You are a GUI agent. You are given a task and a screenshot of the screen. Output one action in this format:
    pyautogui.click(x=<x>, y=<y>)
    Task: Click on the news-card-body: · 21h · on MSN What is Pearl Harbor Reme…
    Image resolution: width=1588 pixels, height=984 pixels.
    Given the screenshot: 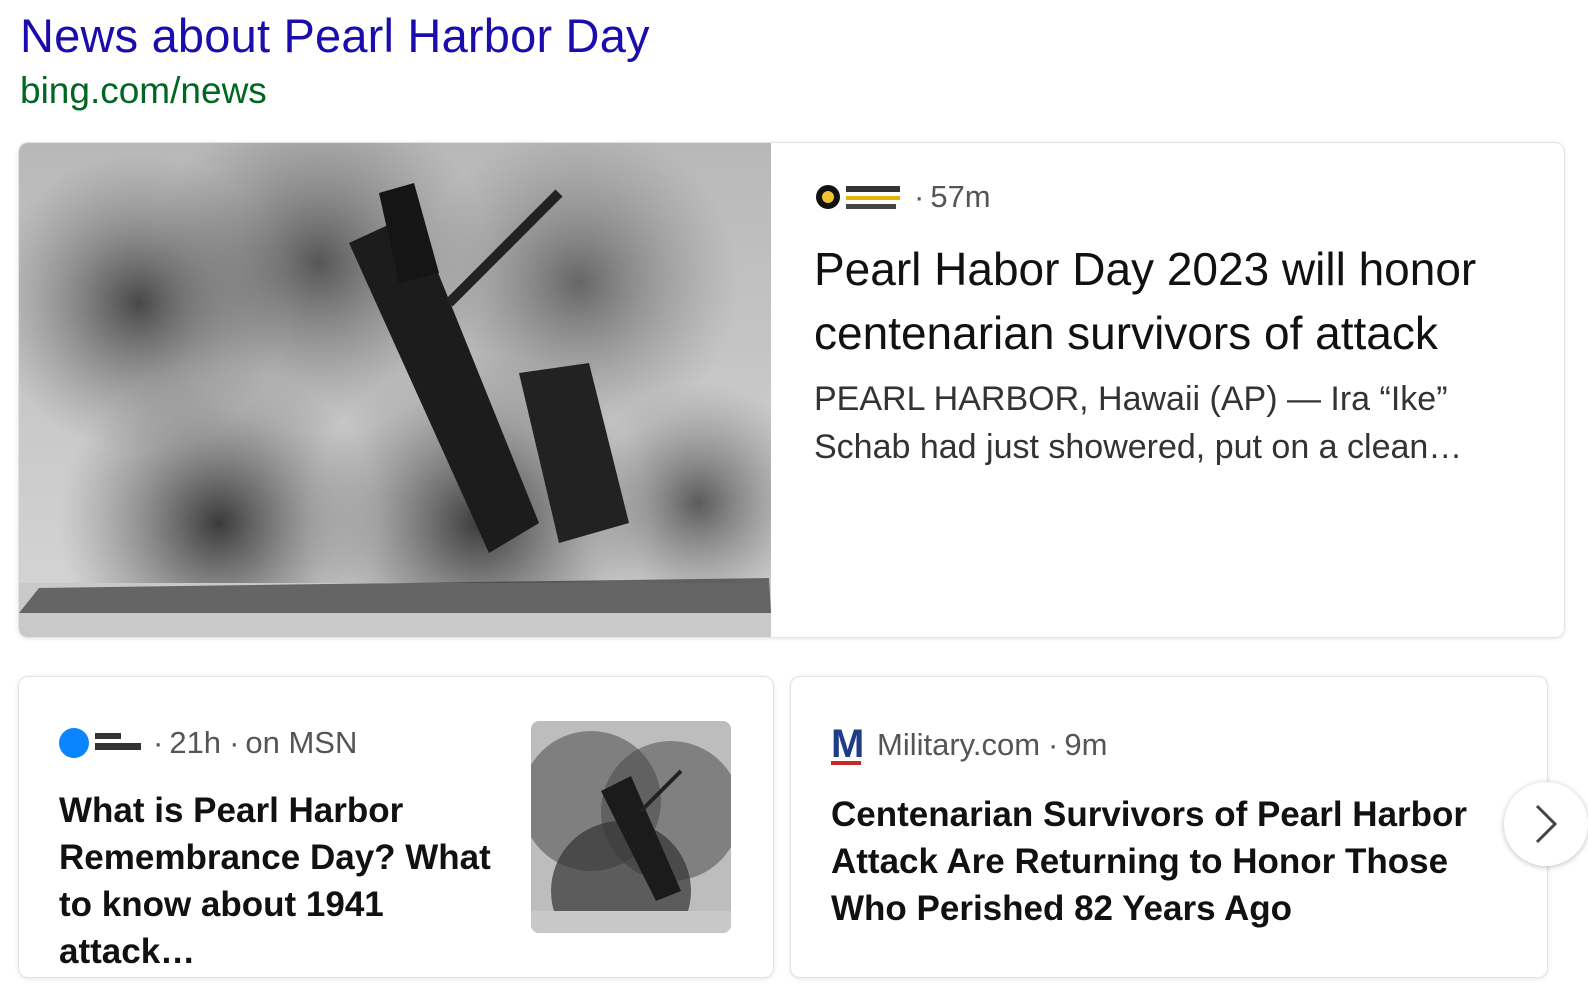 What is the action you would take?
    pyautogui.click(x=289, y=850)
    